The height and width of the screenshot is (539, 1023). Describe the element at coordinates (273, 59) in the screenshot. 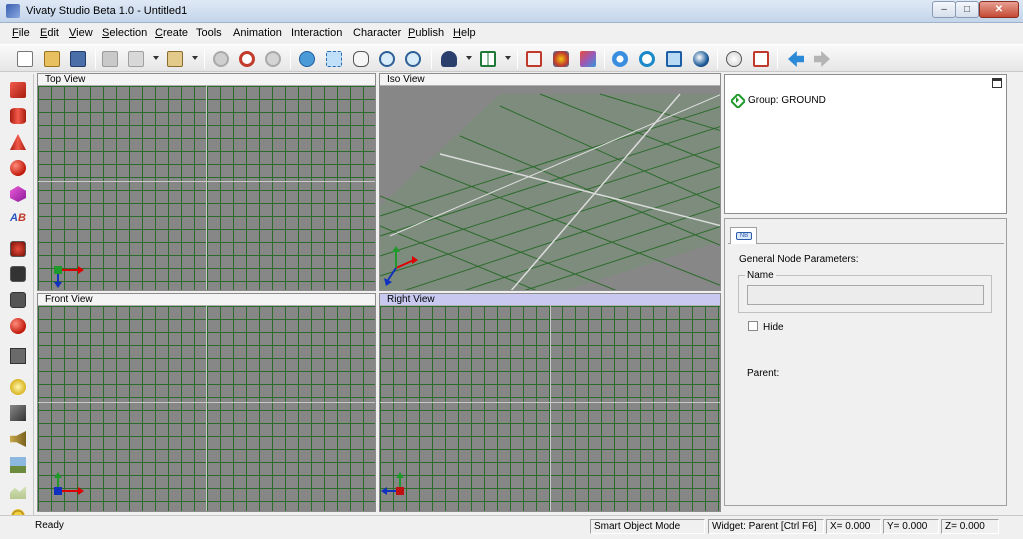

I see `repeat-icon` at that location.